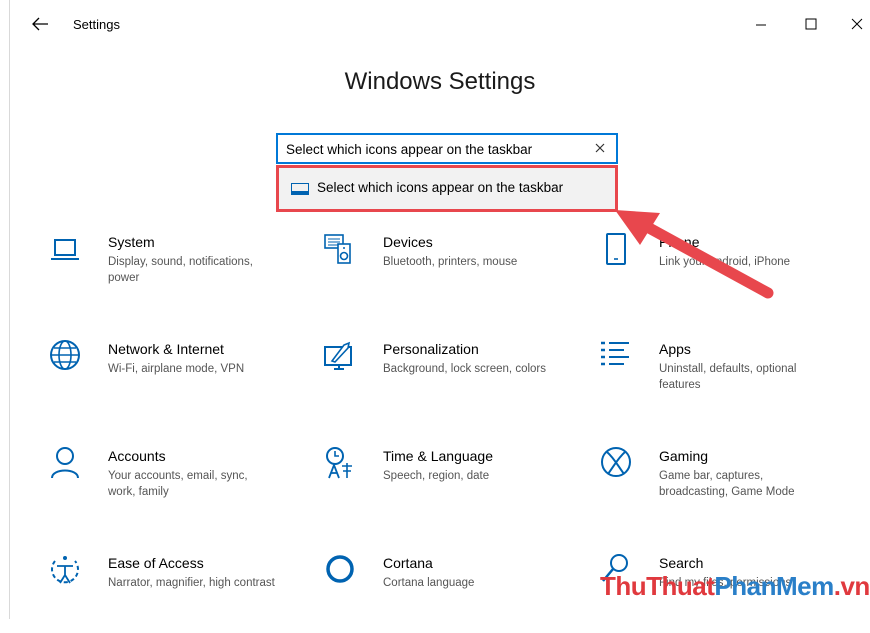 The image size is (870, 633). Describe the element at coordinates (156, 563) in the screenshot. I see `tile-title: Ease of Access` at that location.